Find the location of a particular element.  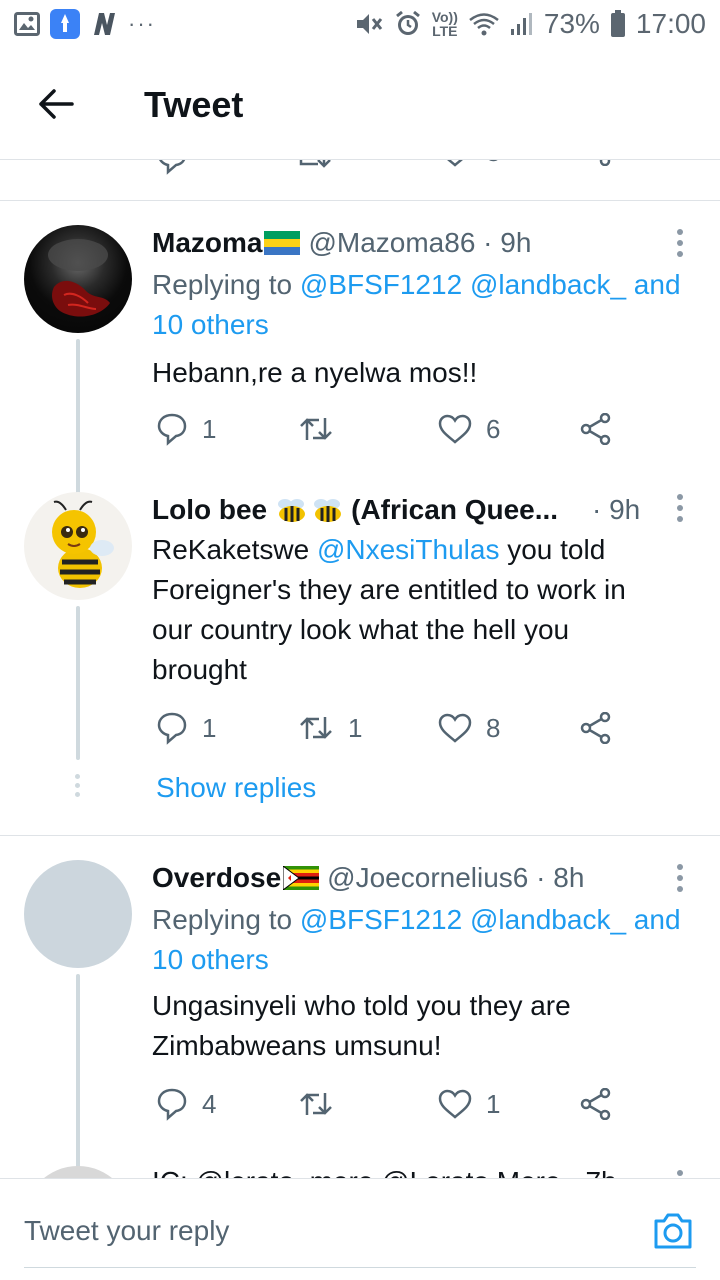

display-name: Mazoma is located at coordinates (207, 243).